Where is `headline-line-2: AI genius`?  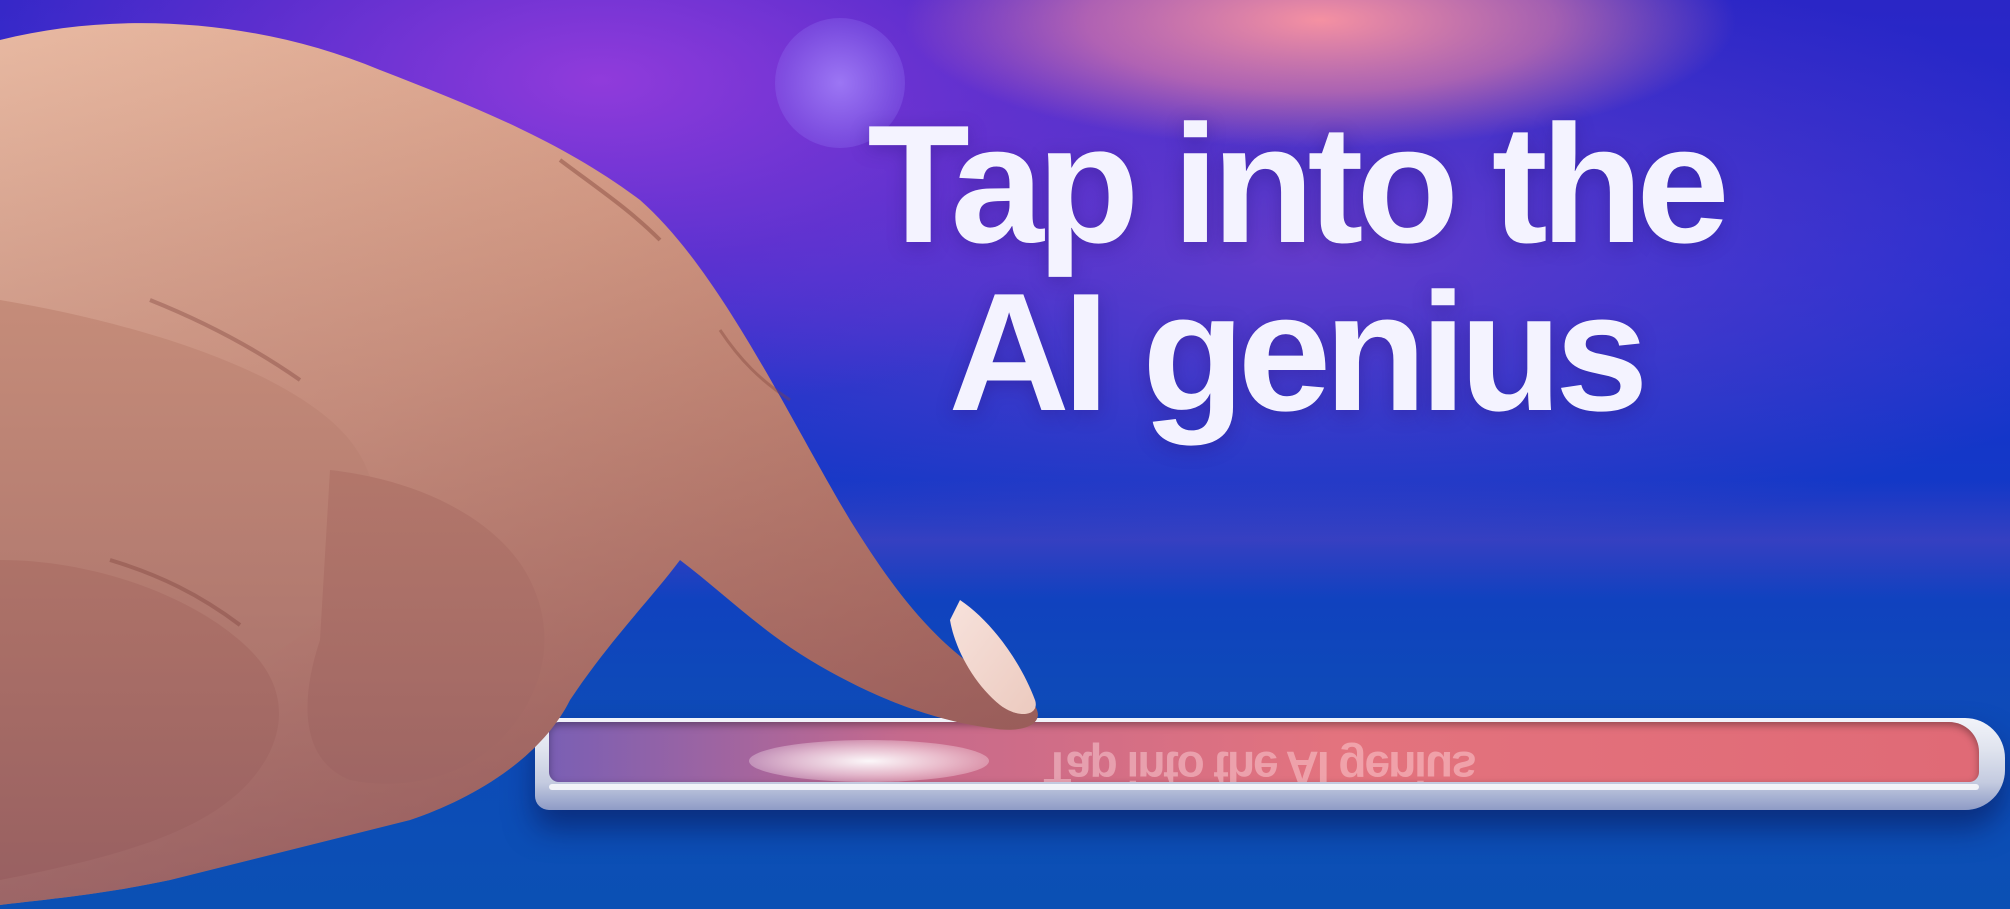 headline-line-2: AI genius is located at coordinates (1298, 352).